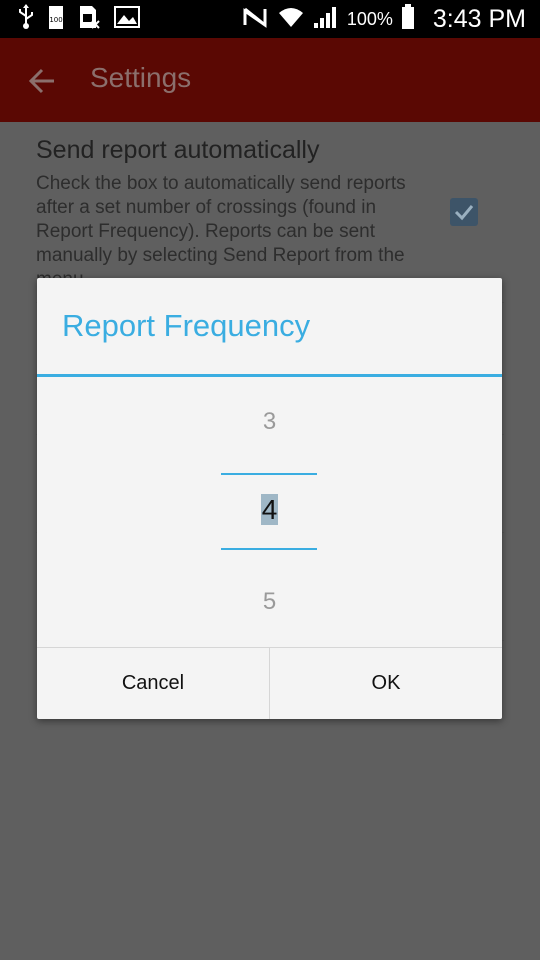 The width and height of the screenshot is (540, 960). Describe the element at coordinates (269, 602) in the screenshot. I see `picker-next-value: 5` at that location.